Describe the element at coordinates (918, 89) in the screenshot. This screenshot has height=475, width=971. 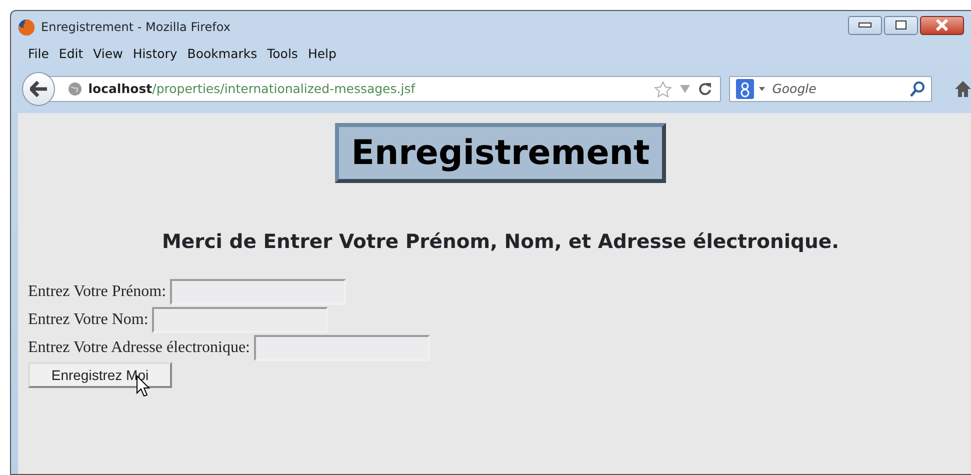
I see `search-icon` at that location.